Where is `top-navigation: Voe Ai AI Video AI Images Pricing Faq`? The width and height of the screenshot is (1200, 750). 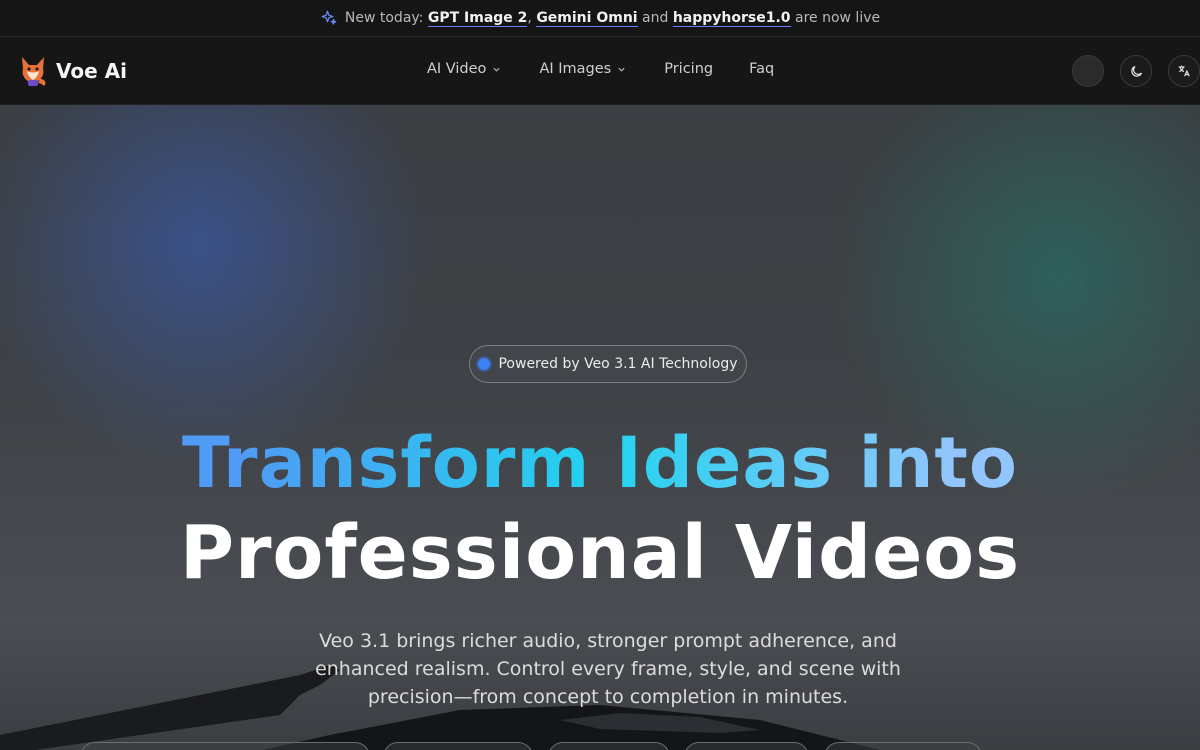 top-navigation: Voe Ai AI Video AI Images Pricing Faq is located at coordinates (600, 71).